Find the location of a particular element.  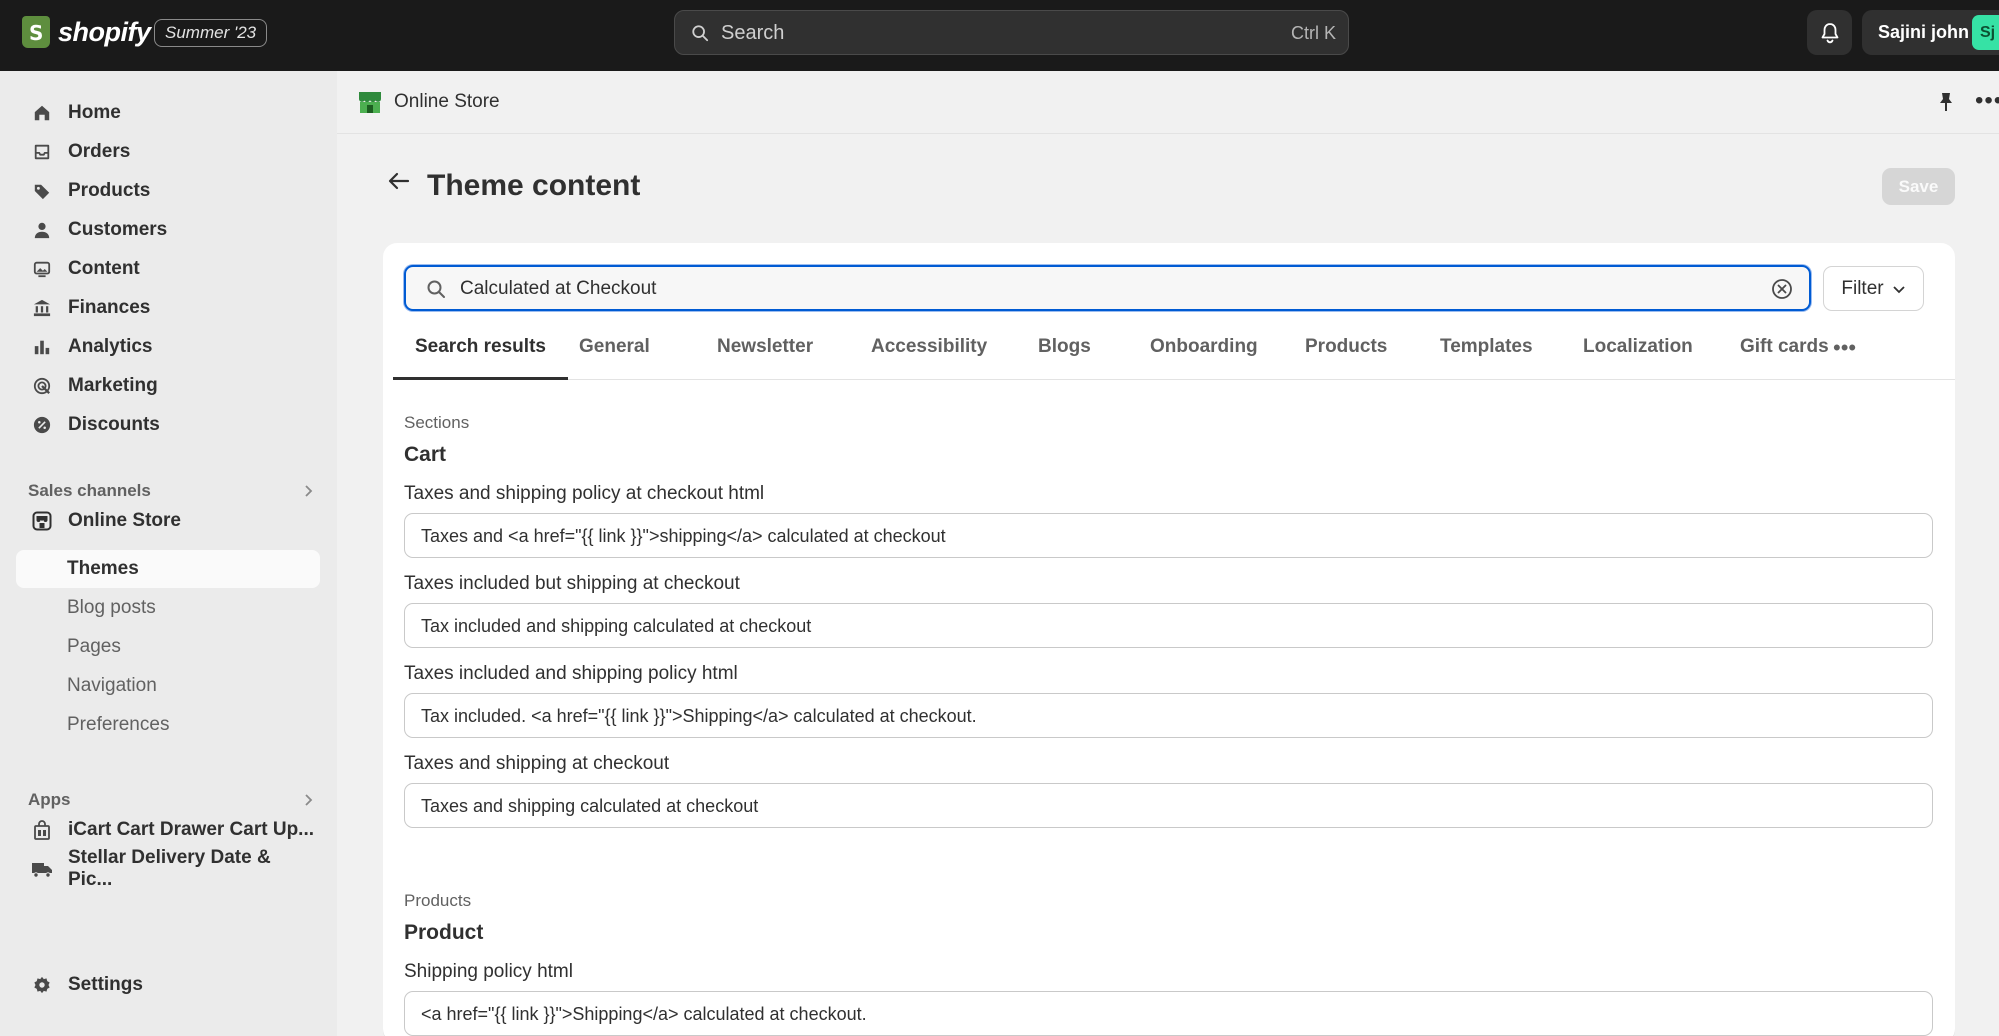

bar-chart-icon is located at coordinates (42, 347).